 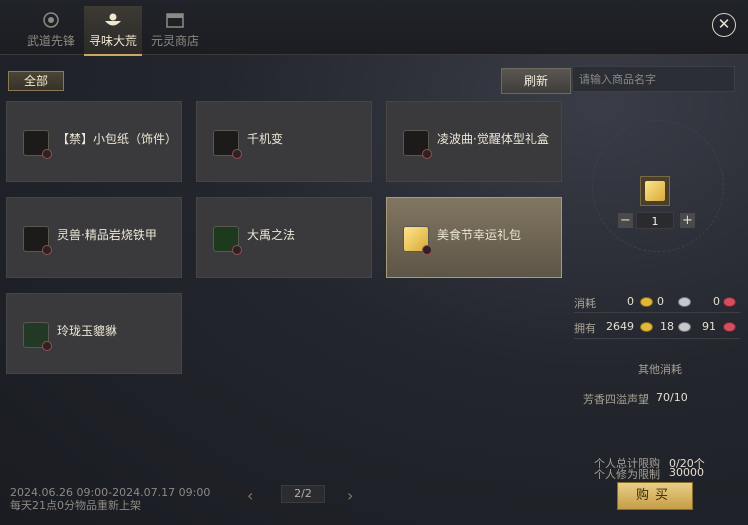 What do you see at coordinates (687, 220) in the screenshot?
I see `increase-quantity-button: +` at bounding box center [687, 220].